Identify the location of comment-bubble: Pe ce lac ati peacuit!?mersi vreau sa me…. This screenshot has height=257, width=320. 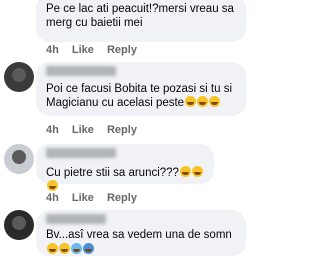
(141, 21).